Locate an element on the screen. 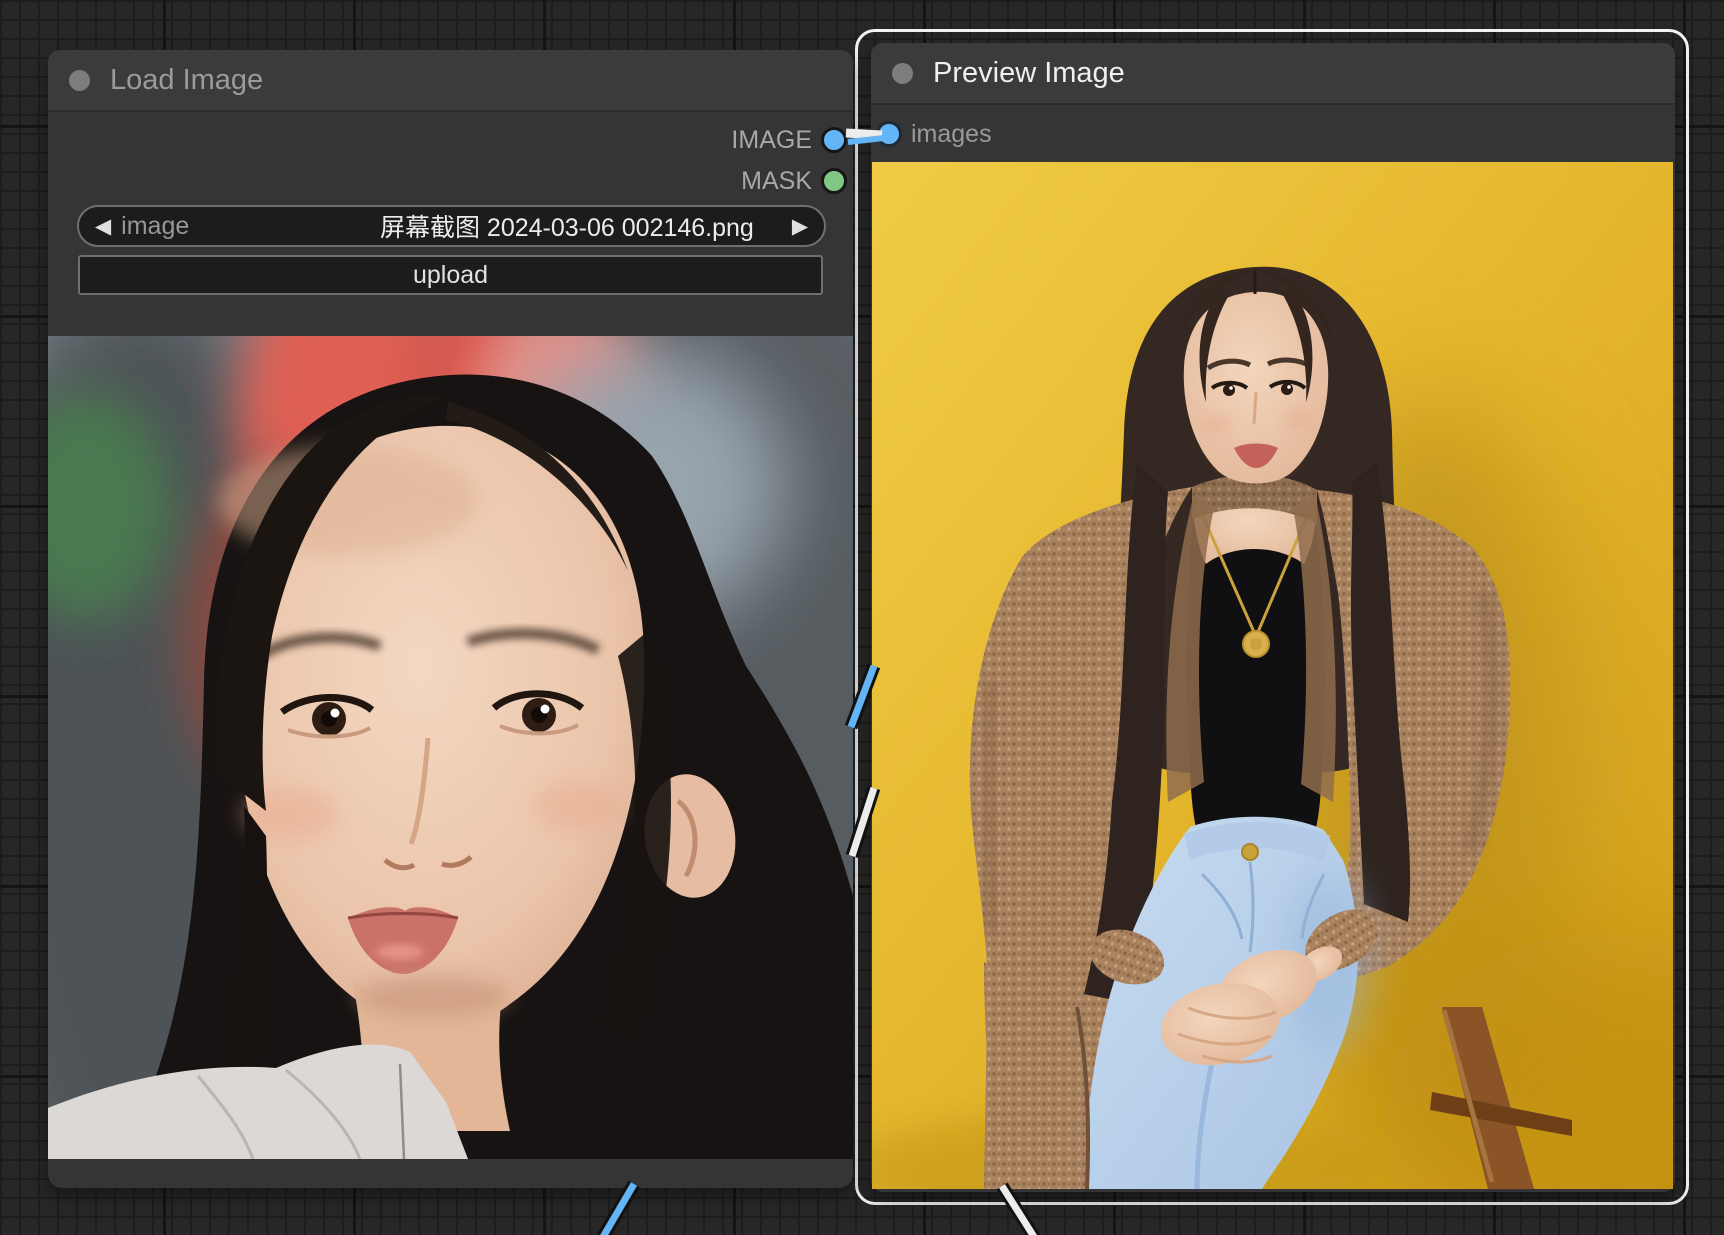  input-slot-images: images is located at coordinates (934, 133).